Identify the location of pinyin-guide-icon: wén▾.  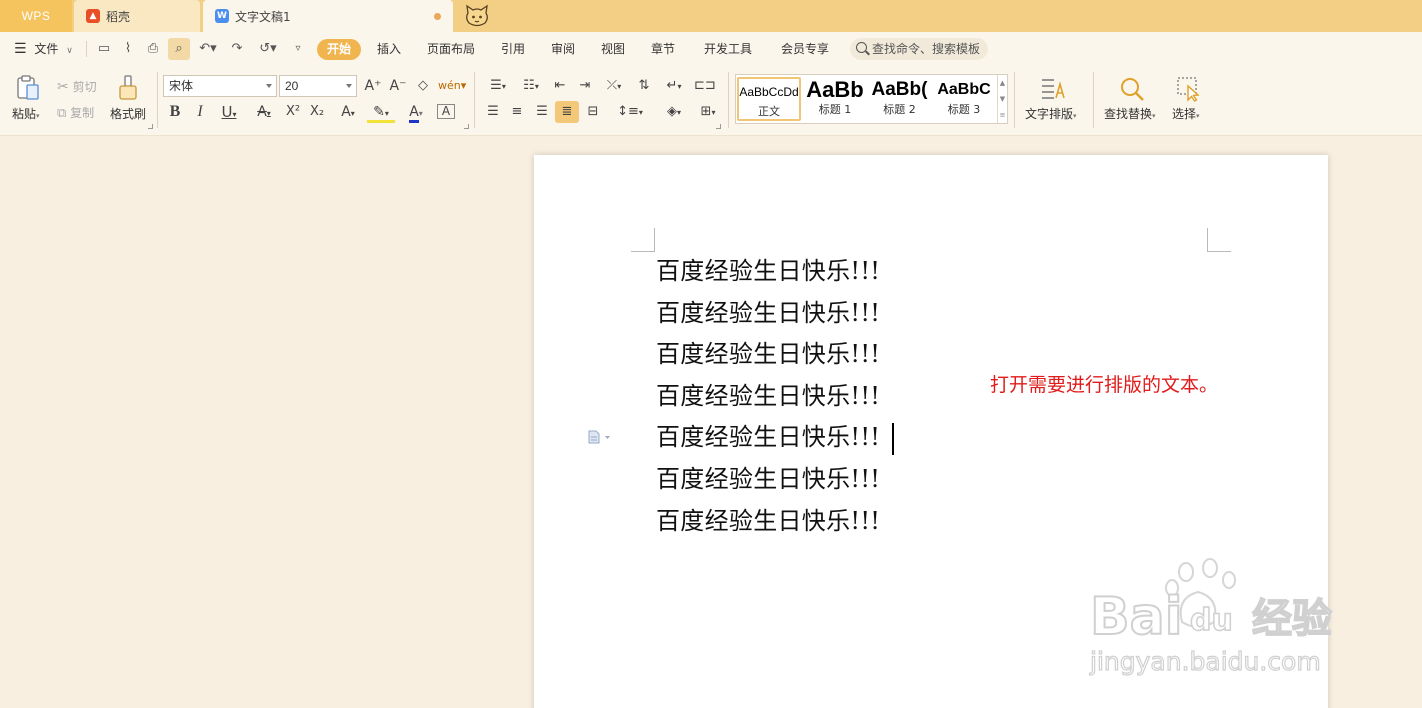
(452, 86).